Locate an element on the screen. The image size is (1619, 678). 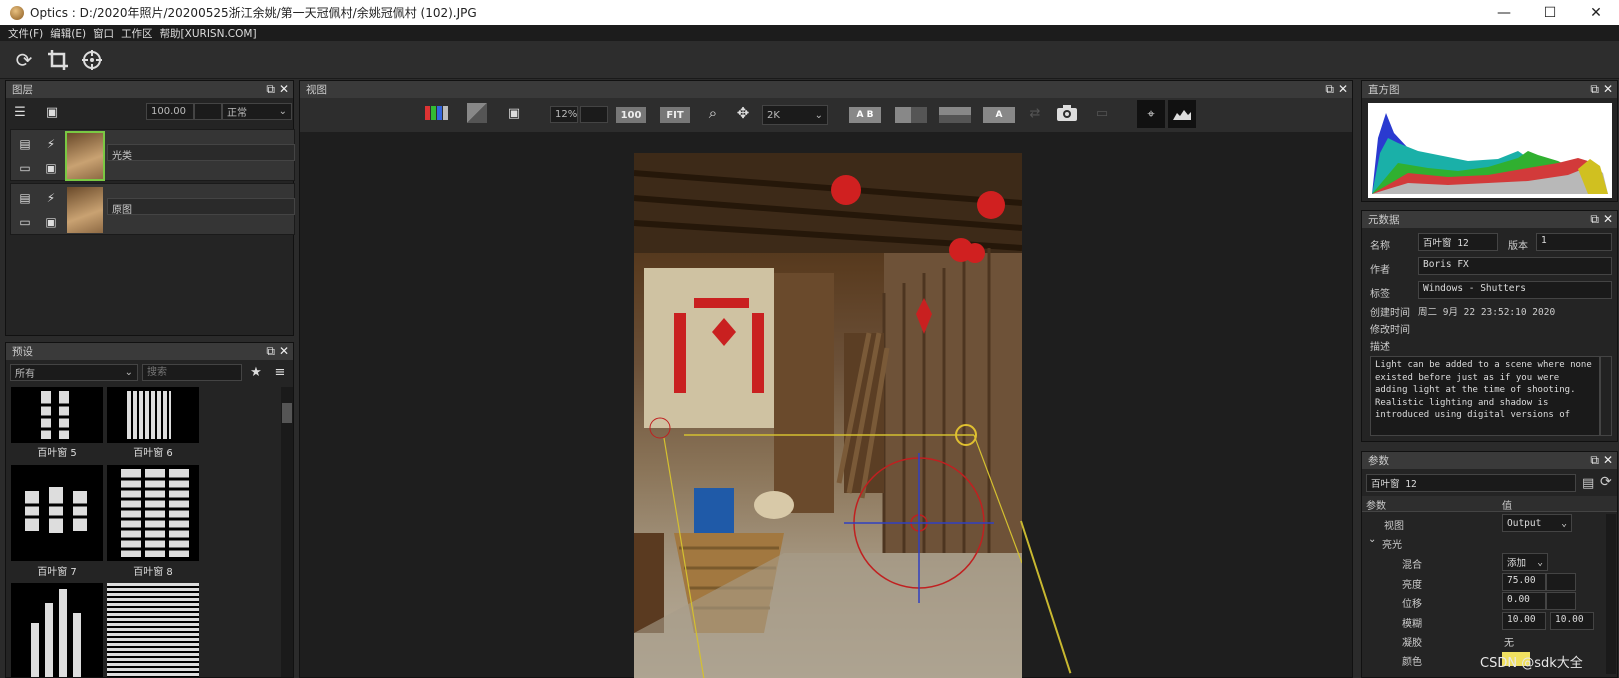
menu-icon: ≡ is located at coordinates (280, 372).